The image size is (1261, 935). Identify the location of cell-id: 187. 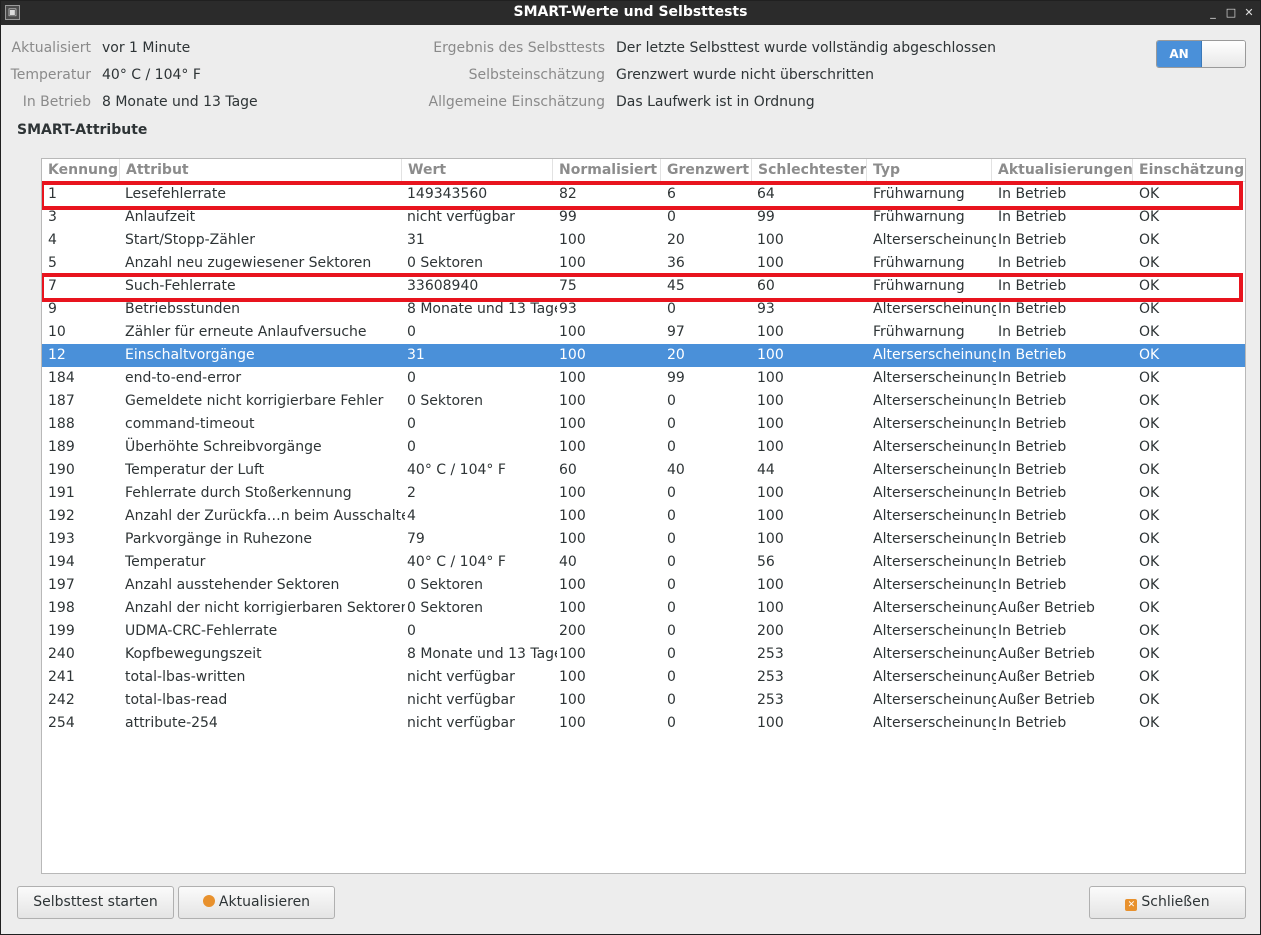
(61, 401).